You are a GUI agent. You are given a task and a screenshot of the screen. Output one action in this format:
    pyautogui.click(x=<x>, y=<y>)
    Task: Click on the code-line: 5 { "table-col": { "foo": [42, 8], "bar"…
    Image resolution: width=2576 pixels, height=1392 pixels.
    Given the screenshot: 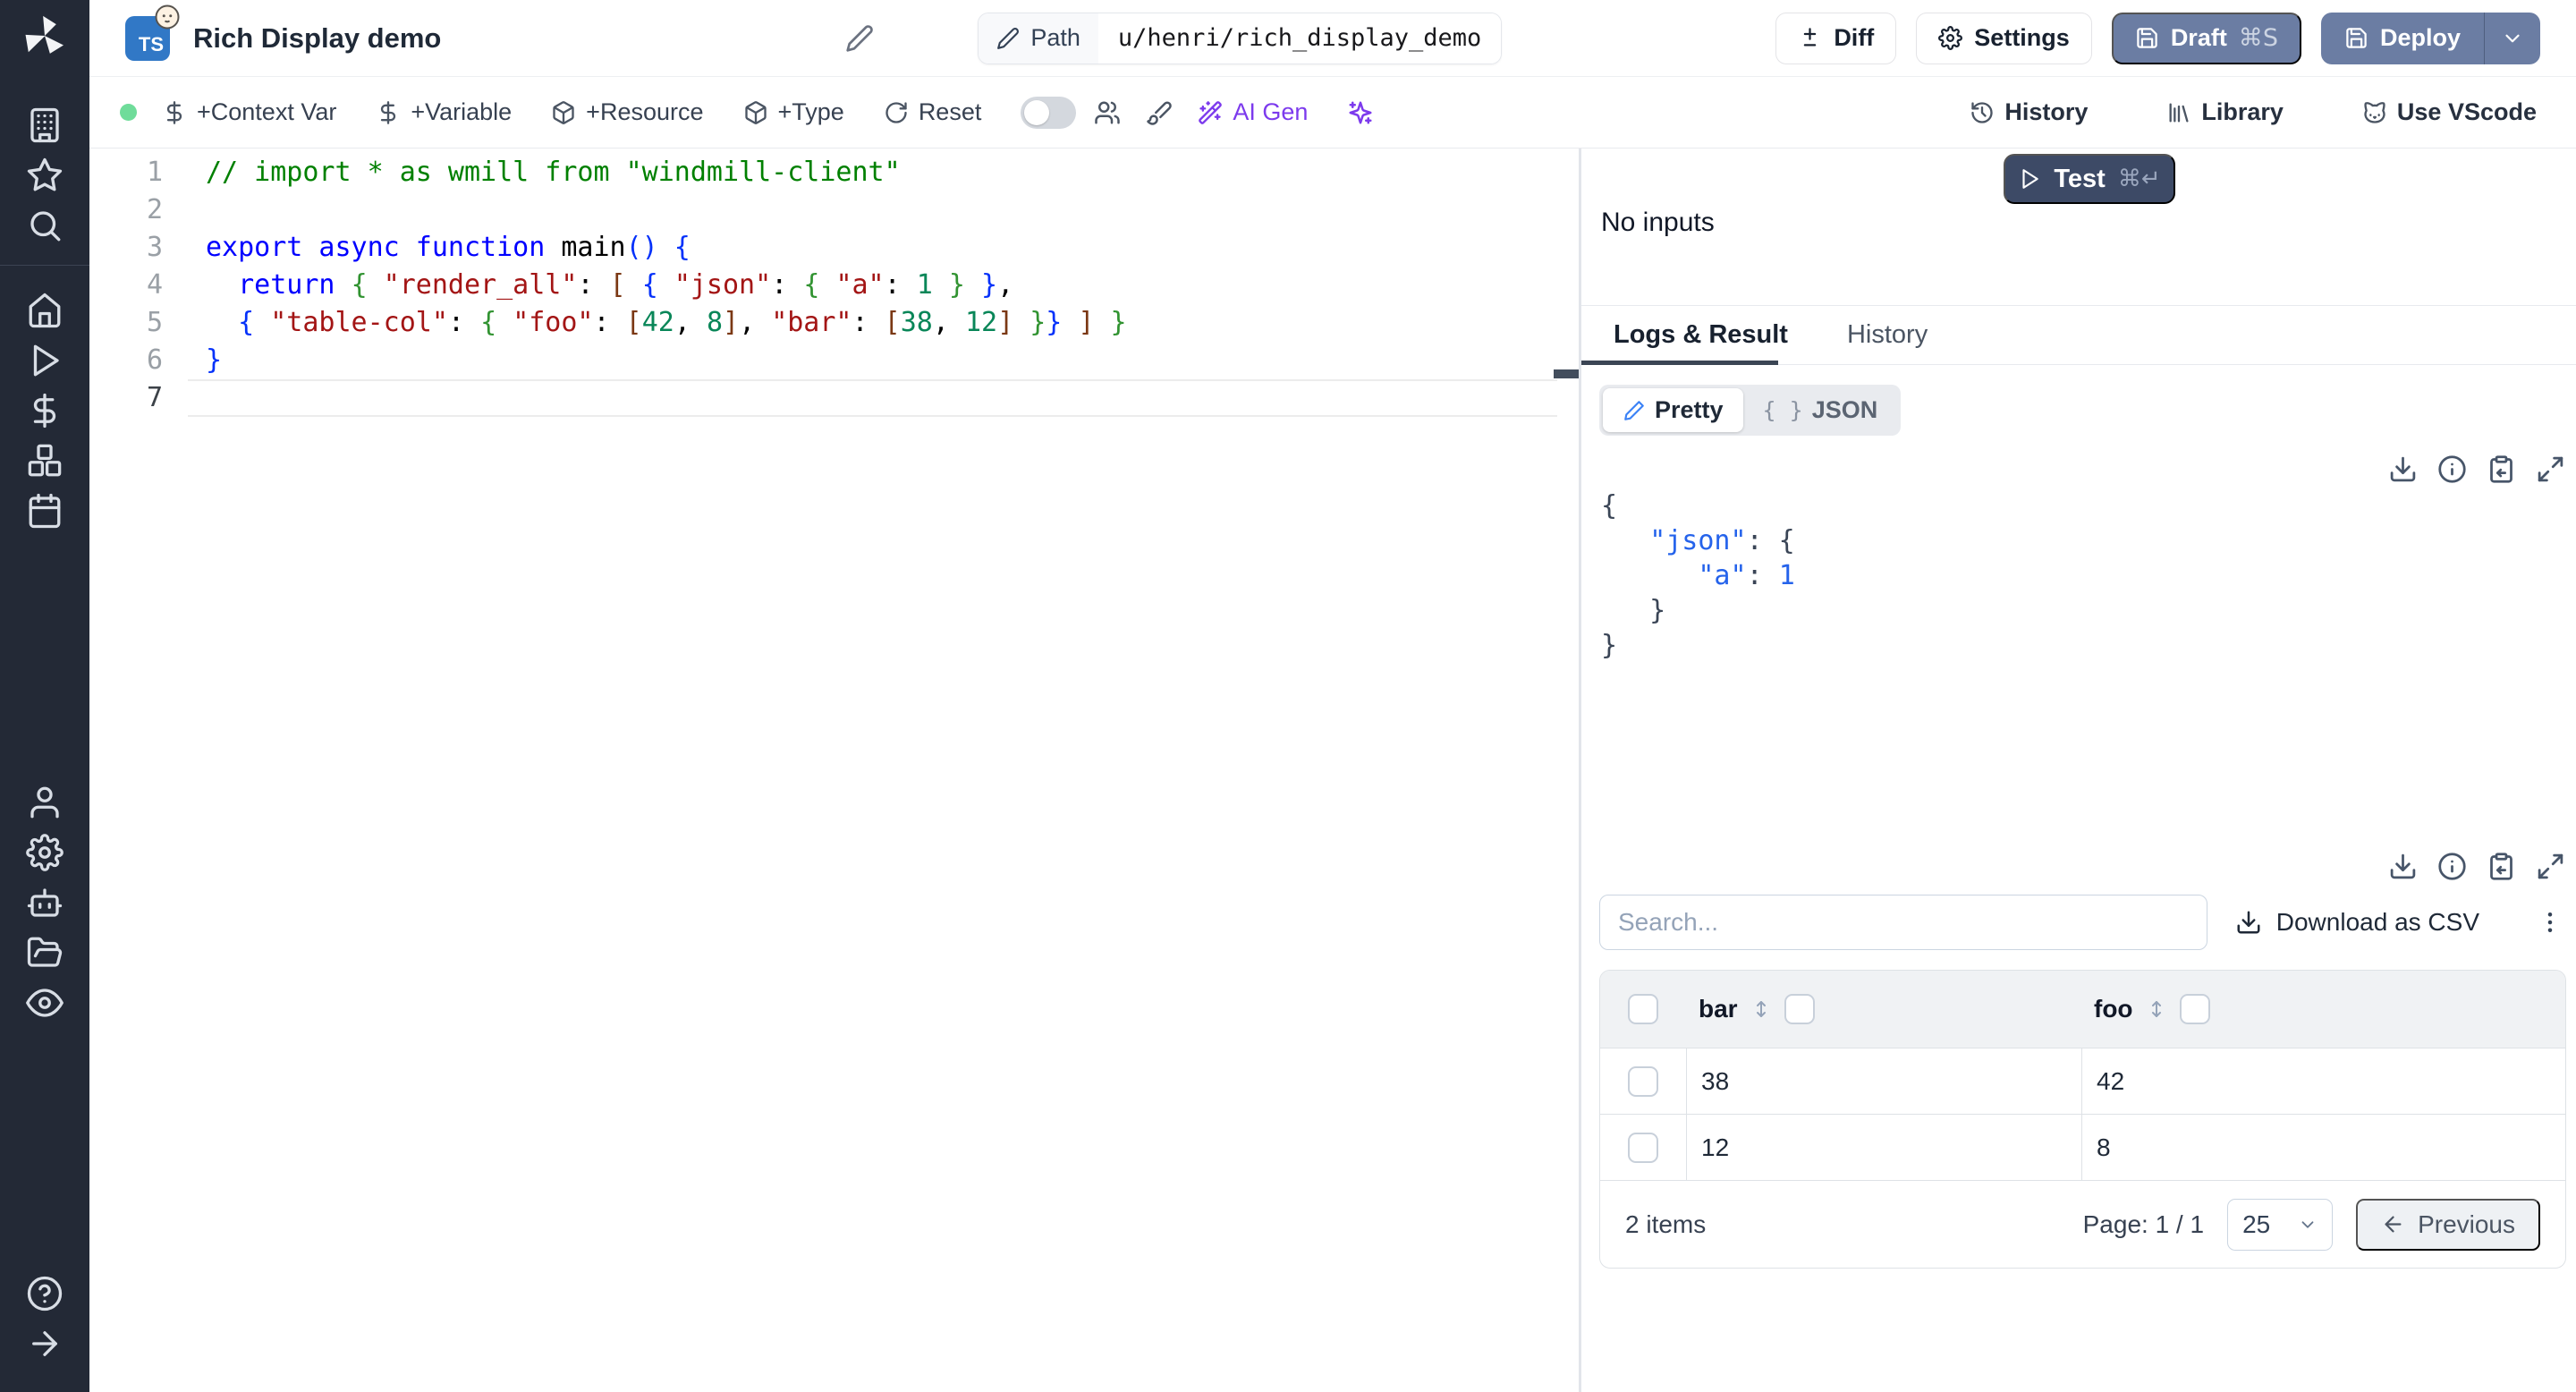 What is the action you would take?
    pyautogui.click(x=834, y=323)
    